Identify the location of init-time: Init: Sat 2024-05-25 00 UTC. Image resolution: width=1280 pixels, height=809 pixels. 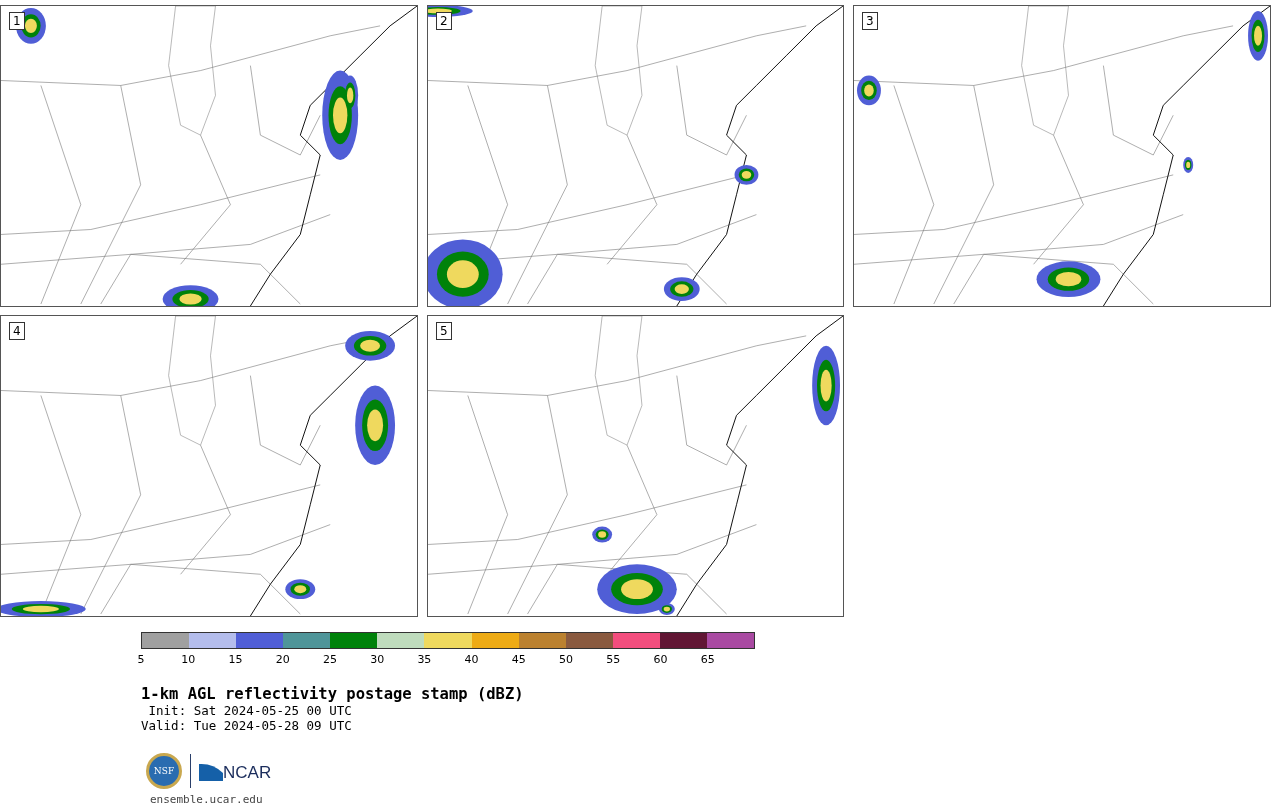
(250, 710).